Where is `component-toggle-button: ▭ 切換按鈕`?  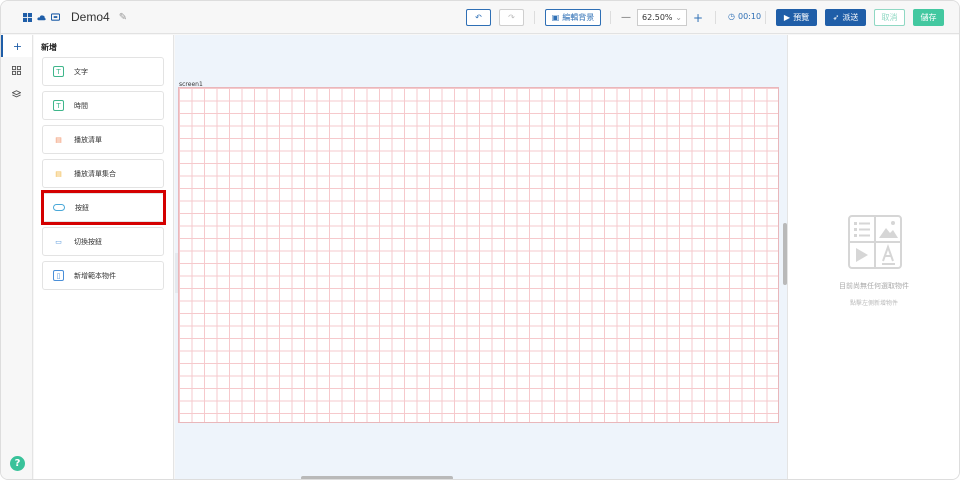 component-toggle-button: ▭ 切換按鈕 is located at coordinates (103, 241).